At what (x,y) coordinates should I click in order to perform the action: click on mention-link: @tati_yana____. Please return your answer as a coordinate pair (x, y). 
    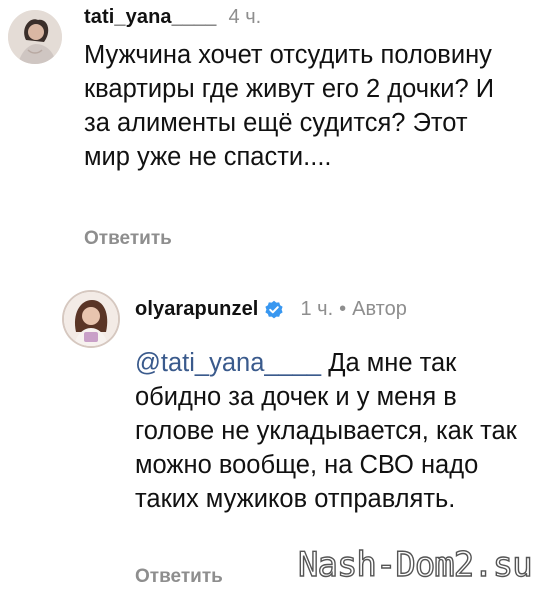
    Looking at the image, I should click on (228, 363).